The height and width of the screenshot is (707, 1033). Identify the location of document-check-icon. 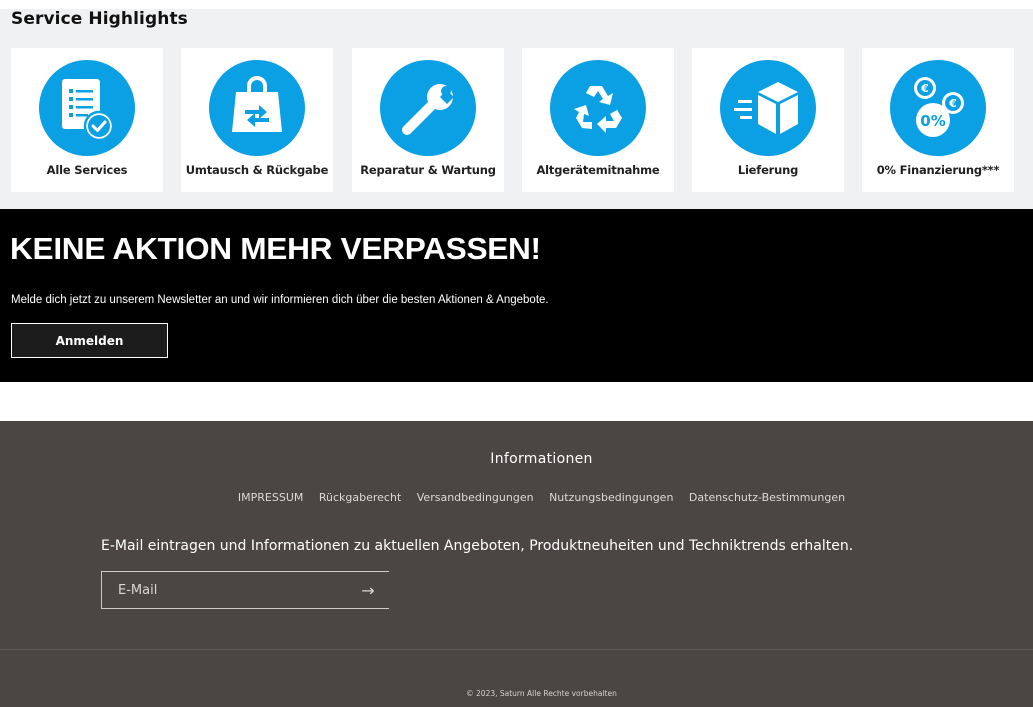
(87, 108).